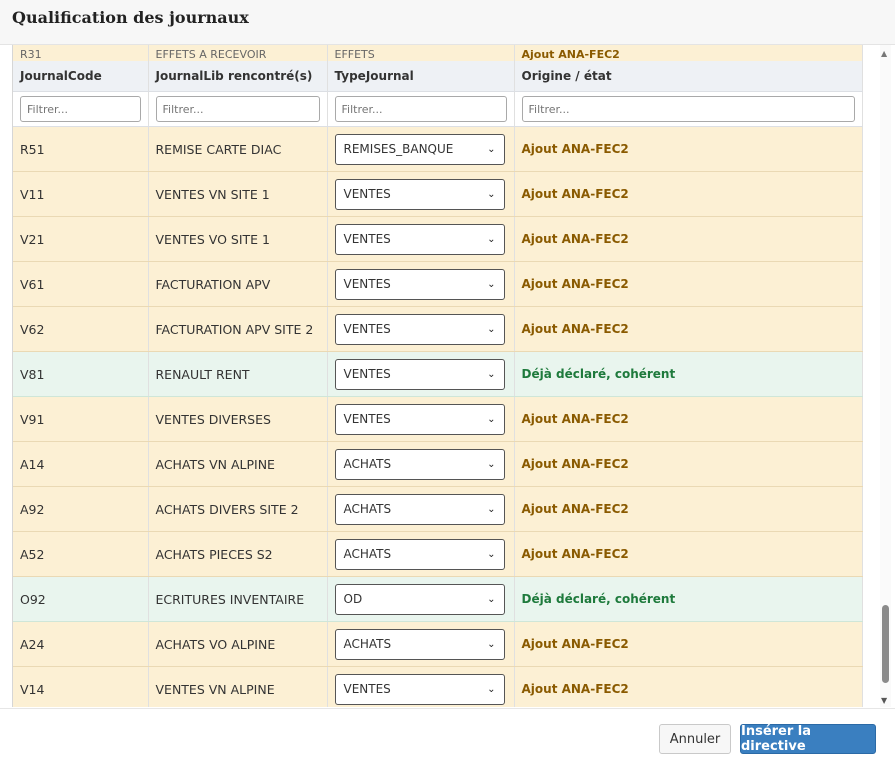  I want to click on table-row: V11 VENTES VN SITE 1 VENTES ⌄ Ajout ANA-FEC2, so click(438, 194).